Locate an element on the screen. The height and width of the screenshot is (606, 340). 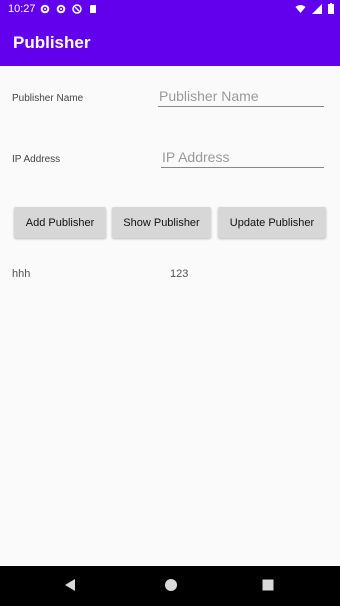
signal-icon is located at coordinates (317, 8).